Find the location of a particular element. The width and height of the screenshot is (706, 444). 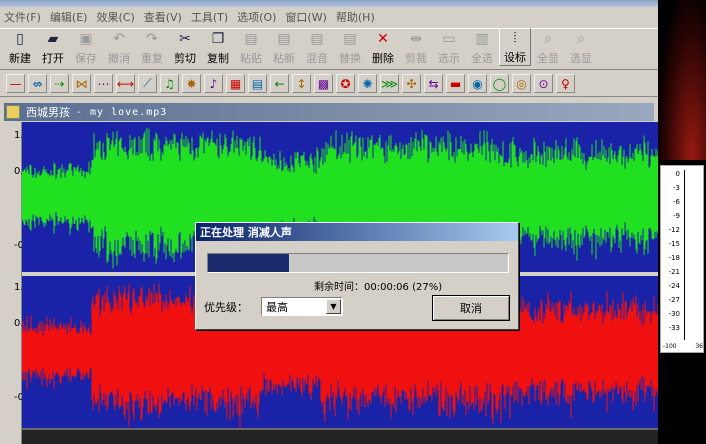

effect-tool-icon: ↕ is located at coordinates (301, 83).